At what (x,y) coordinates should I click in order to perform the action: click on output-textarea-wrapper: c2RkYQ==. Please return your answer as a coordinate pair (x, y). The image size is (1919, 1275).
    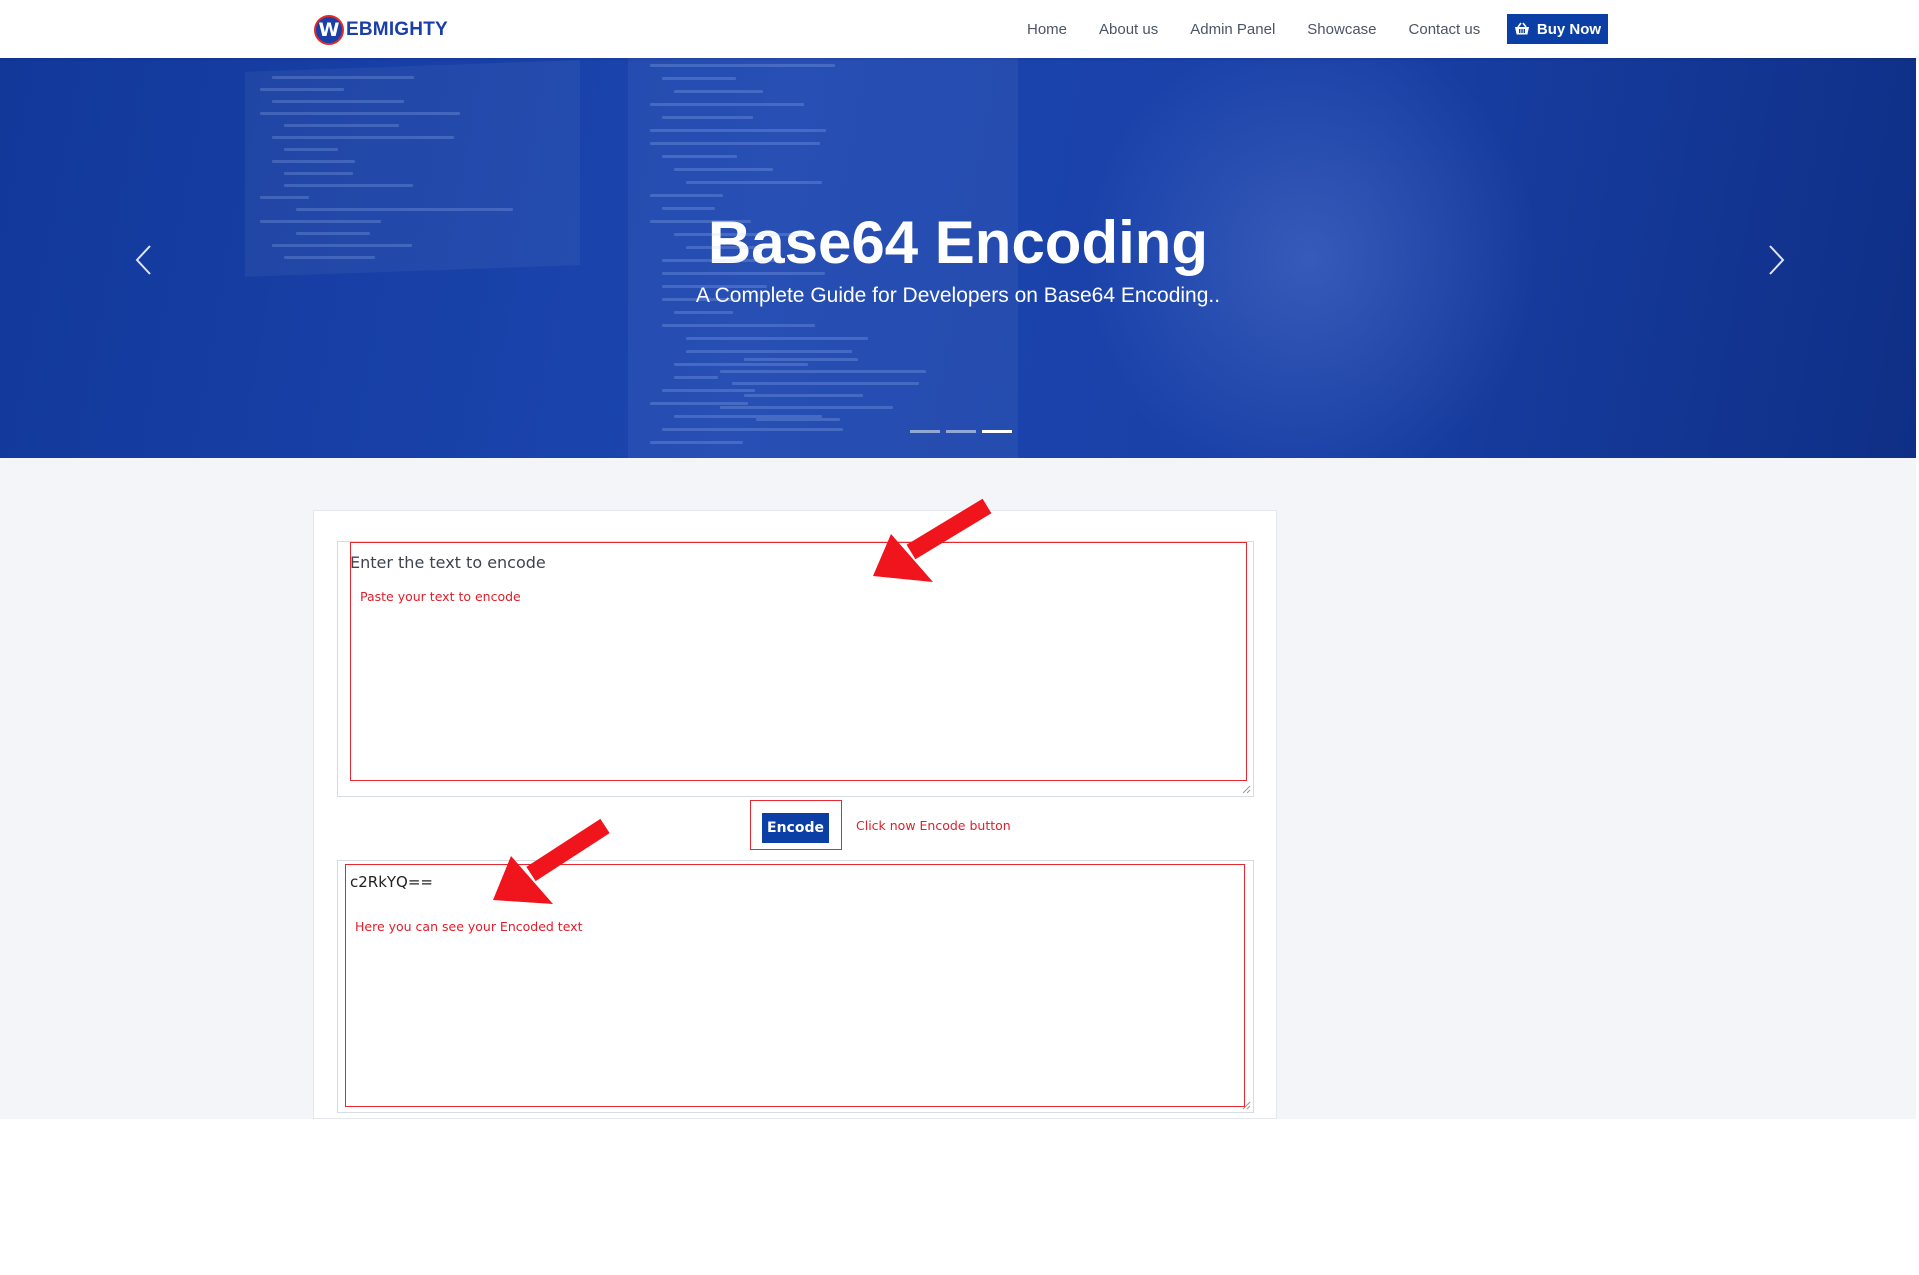
    Looking at the image, I should click on (795, 986).